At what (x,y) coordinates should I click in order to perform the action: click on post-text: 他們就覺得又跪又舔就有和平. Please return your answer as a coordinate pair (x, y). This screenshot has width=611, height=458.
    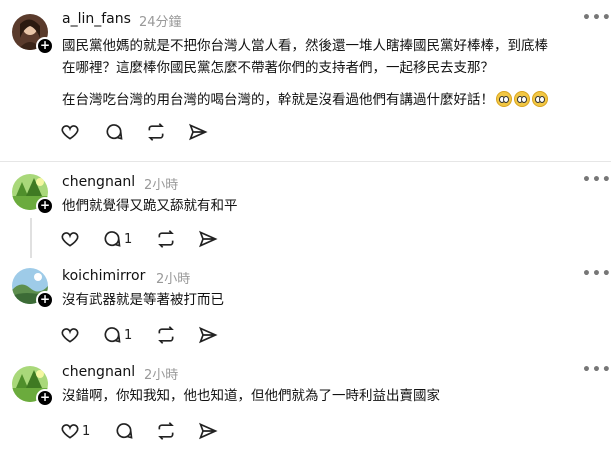
    Looking at the image, I should click on (150, 206).